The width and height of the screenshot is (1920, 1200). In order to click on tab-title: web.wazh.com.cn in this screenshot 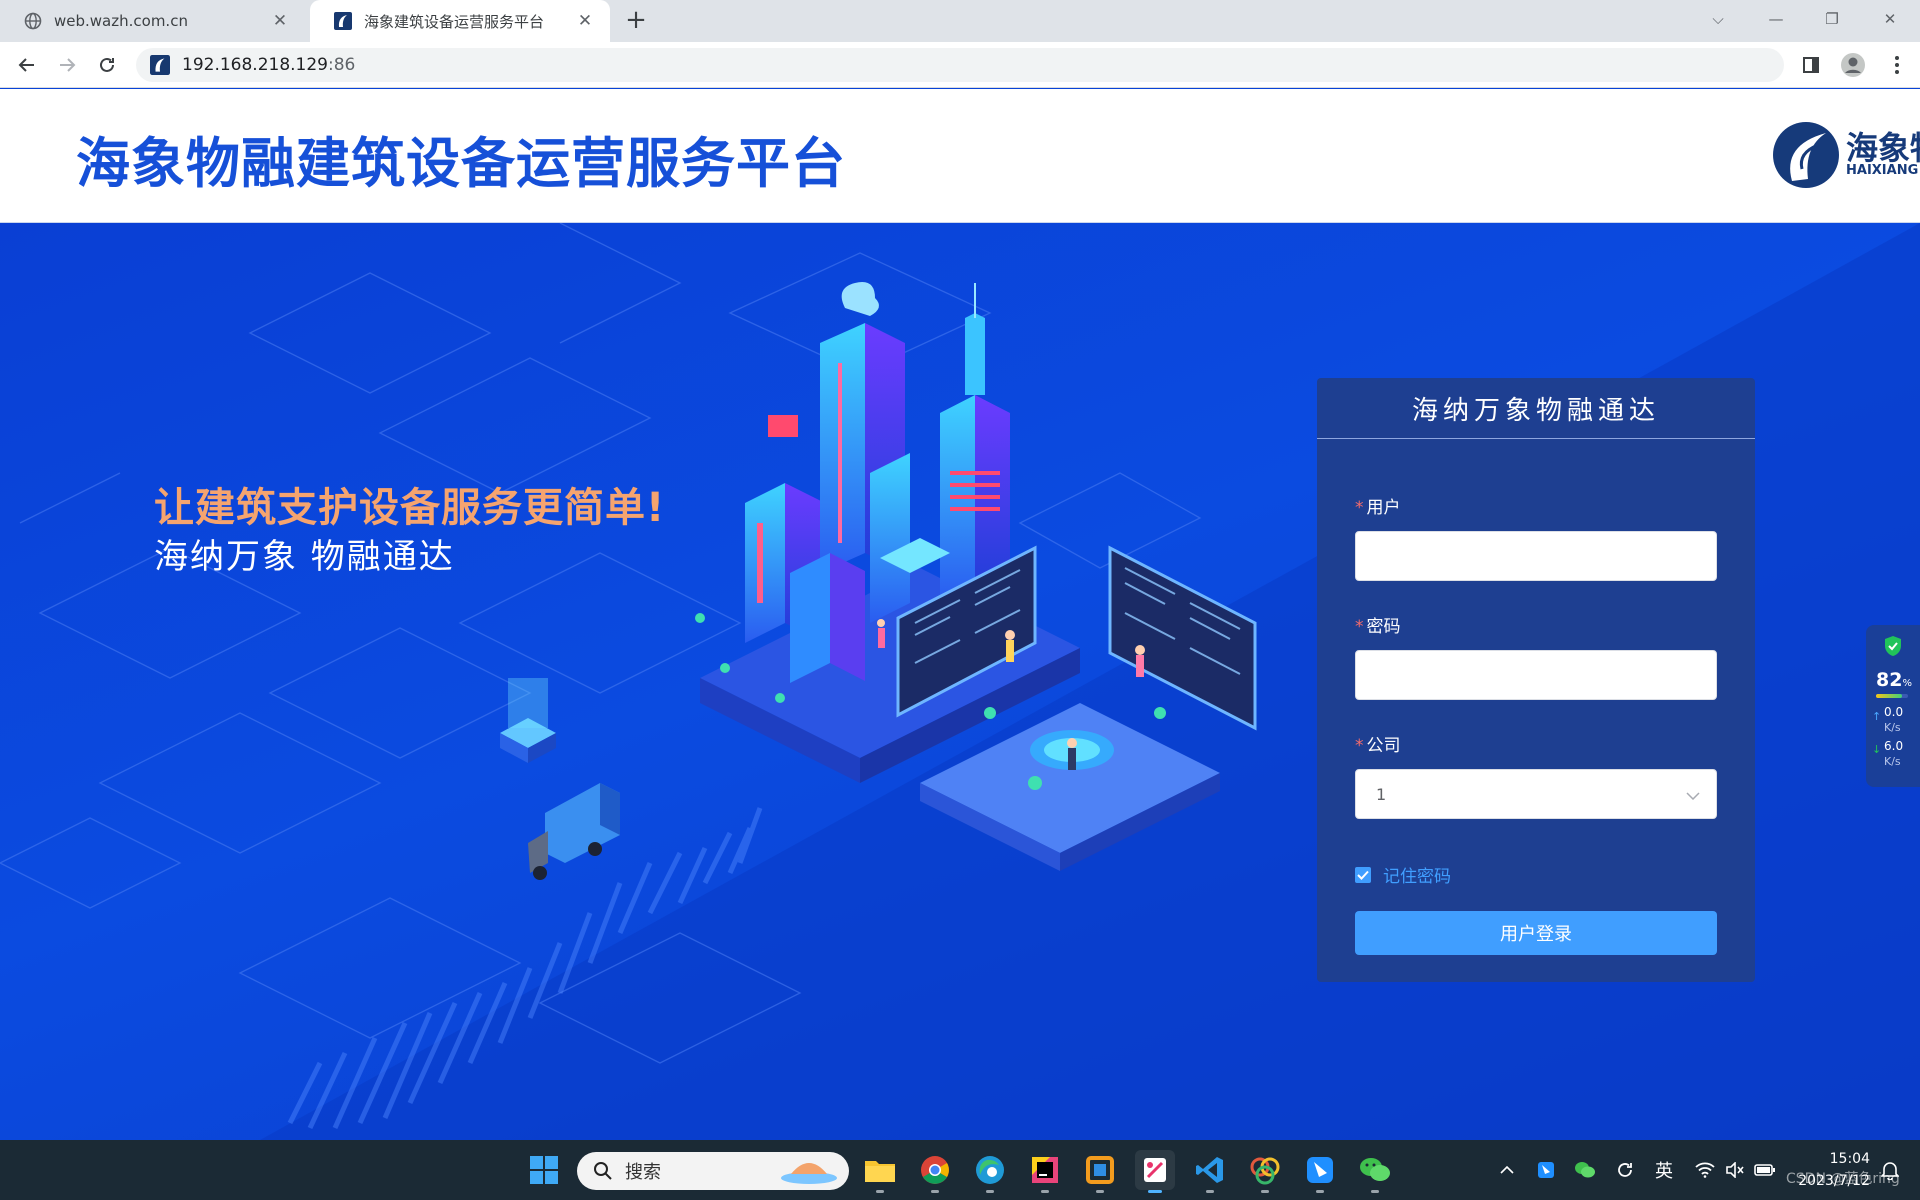, I will do `click(121, 21)`.